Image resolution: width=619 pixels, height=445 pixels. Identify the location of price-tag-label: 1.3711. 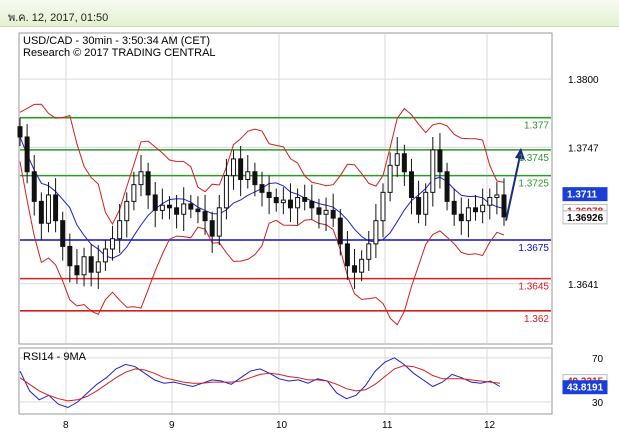
(582, 195).